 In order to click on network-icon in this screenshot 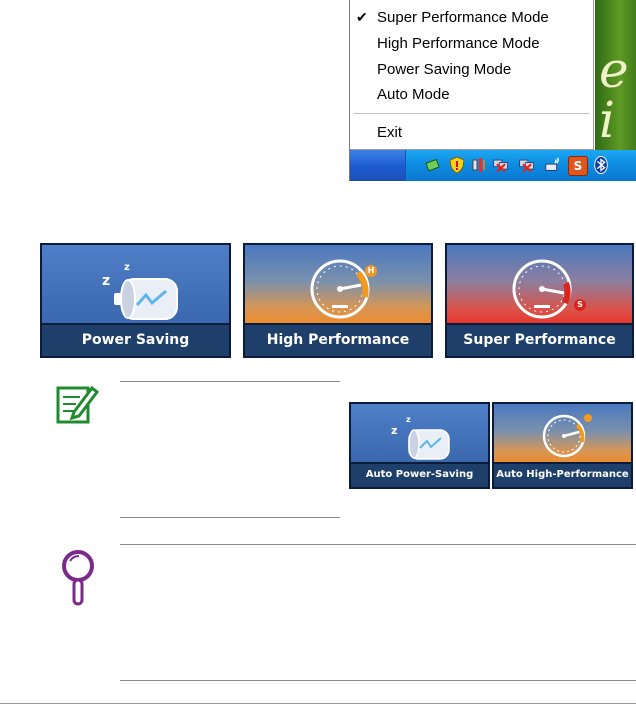, I will do `click(433, 165)`.